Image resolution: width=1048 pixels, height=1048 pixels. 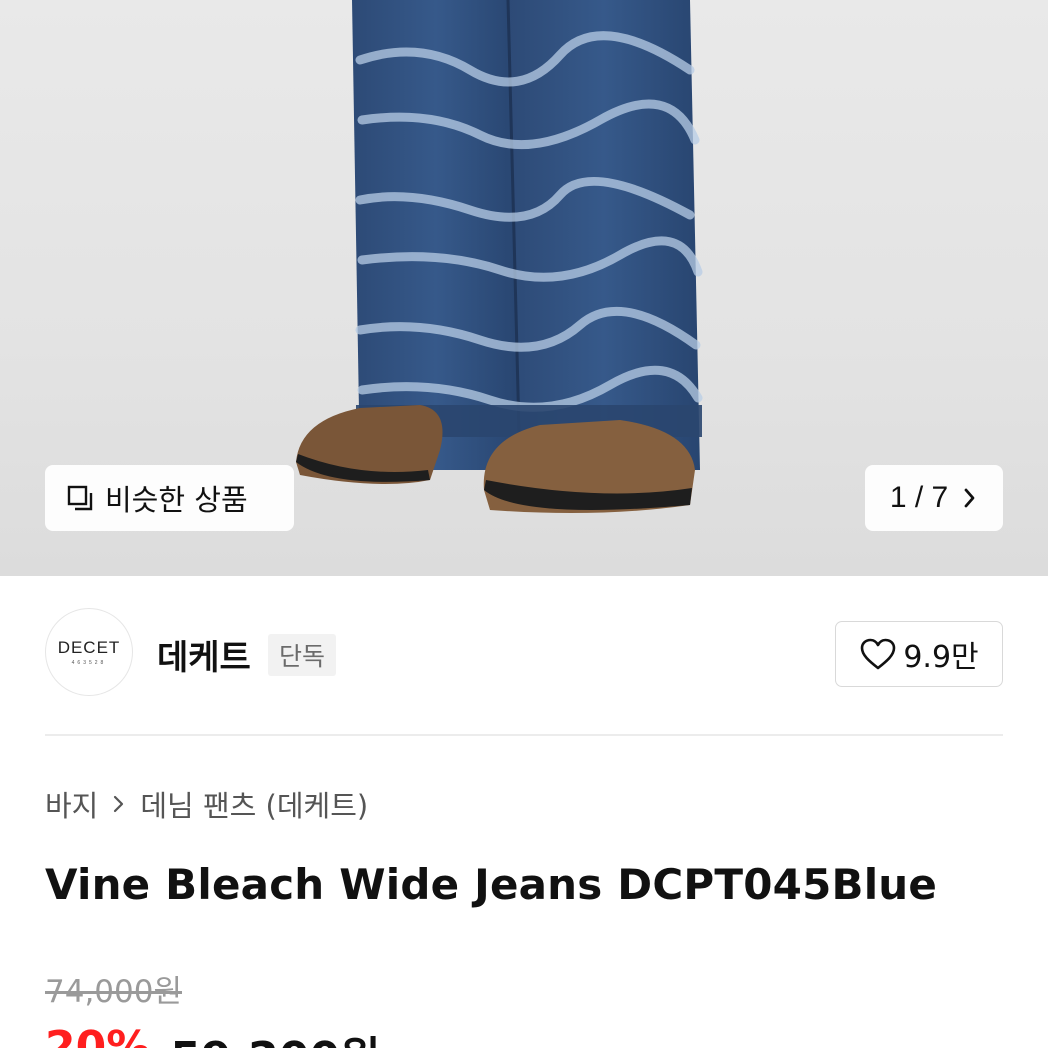 What do you see at coordinates (98, 1035) in the screenshot?
I see `discount-rate: 20%` at bounding box center [98, 1035].